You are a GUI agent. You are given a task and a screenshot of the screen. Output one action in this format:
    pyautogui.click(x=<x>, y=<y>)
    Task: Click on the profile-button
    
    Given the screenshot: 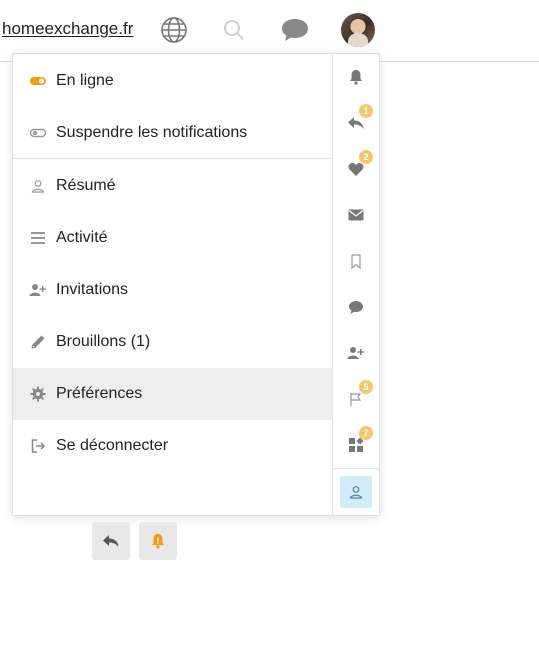 What is the action you would take?
    pyautogui.click(x=356, y=492)
    